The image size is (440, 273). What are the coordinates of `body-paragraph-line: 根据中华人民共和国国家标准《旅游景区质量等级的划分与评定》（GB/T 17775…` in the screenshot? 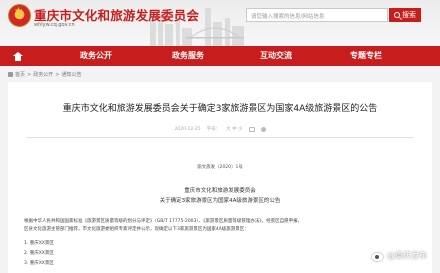 It's located at (163, 221).